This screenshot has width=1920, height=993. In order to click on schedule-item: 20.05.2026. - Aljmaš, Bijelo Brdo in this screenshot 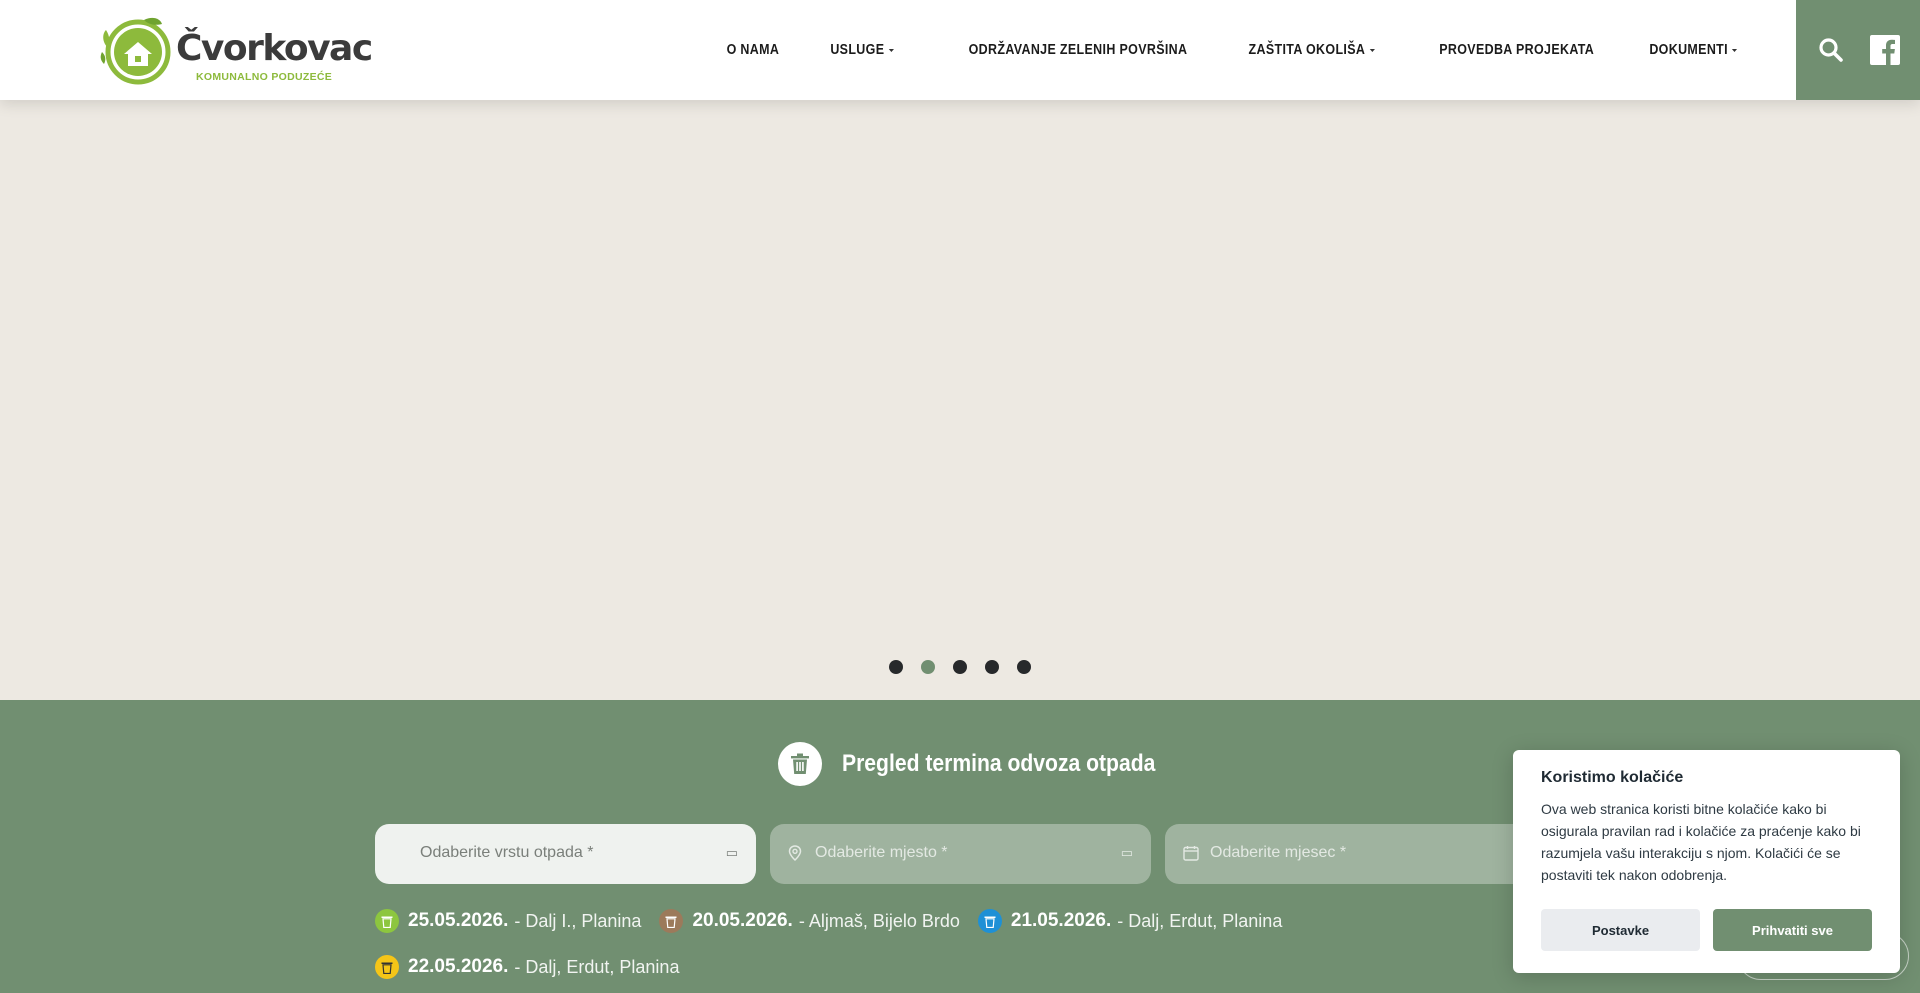, I will do `click(809, 921)`.